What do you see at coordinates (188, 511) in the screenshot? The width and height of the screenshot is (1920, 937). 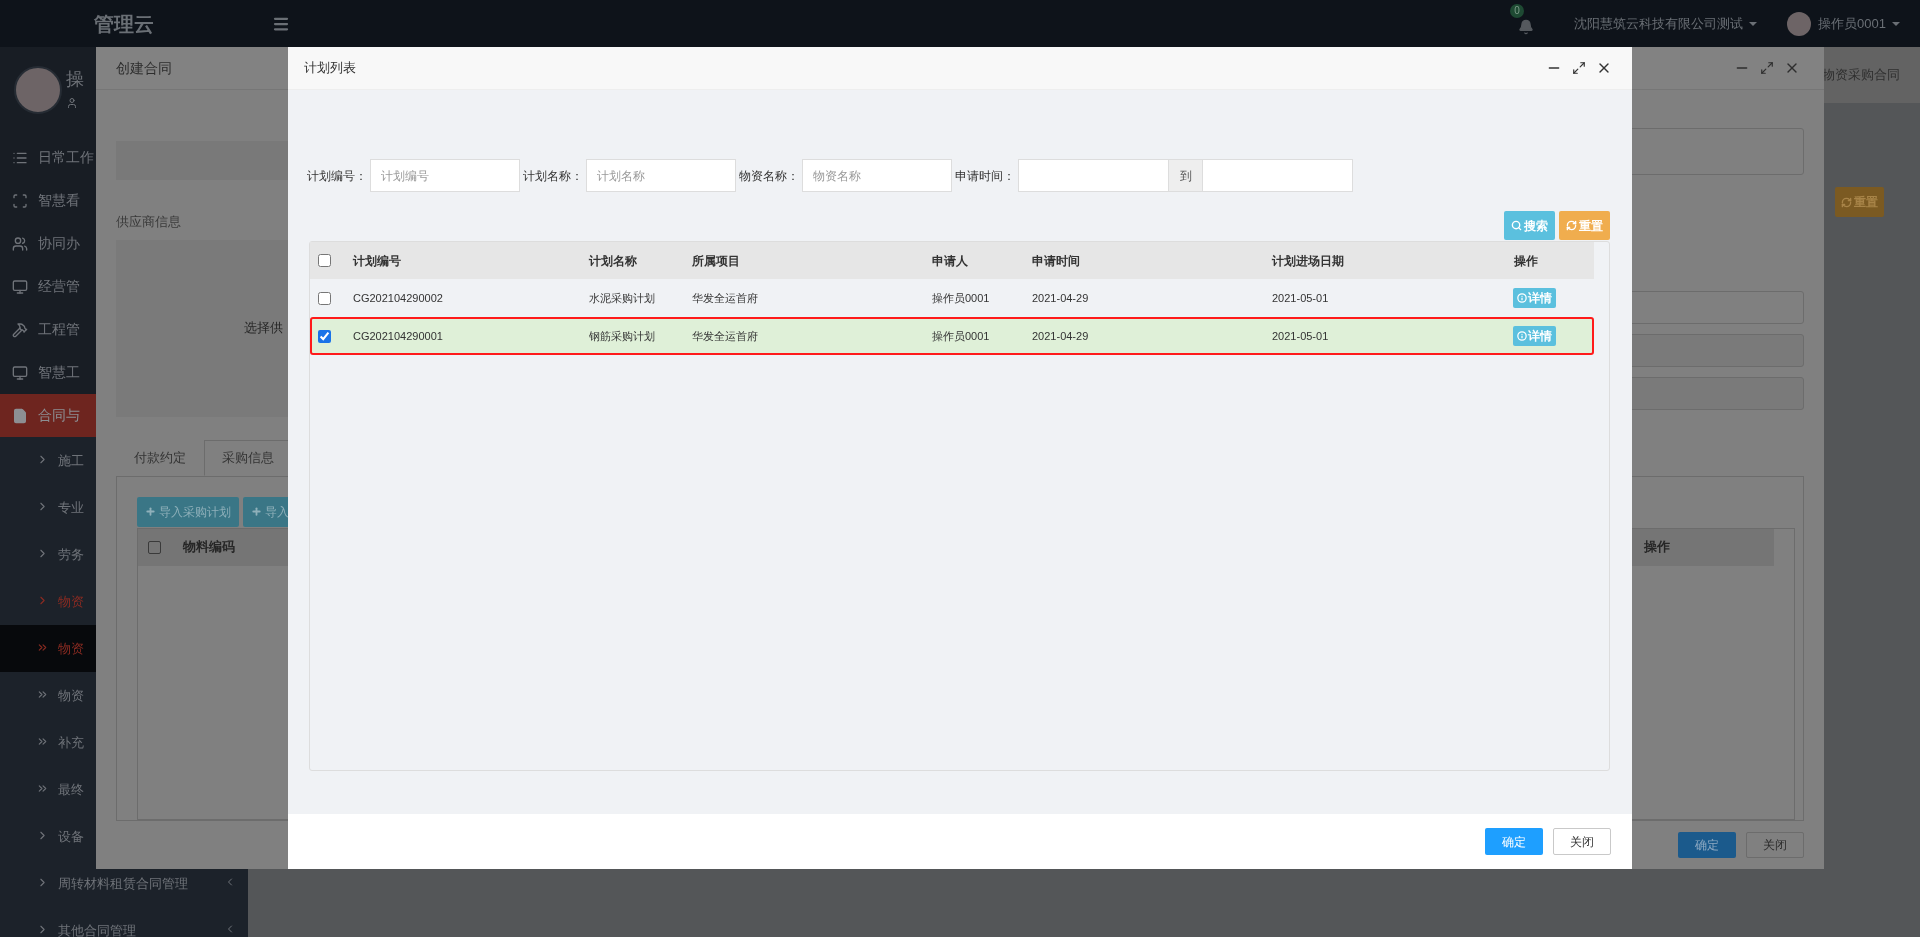 I see `import-button: 导入采购计划` at bounding box center [188, 511].